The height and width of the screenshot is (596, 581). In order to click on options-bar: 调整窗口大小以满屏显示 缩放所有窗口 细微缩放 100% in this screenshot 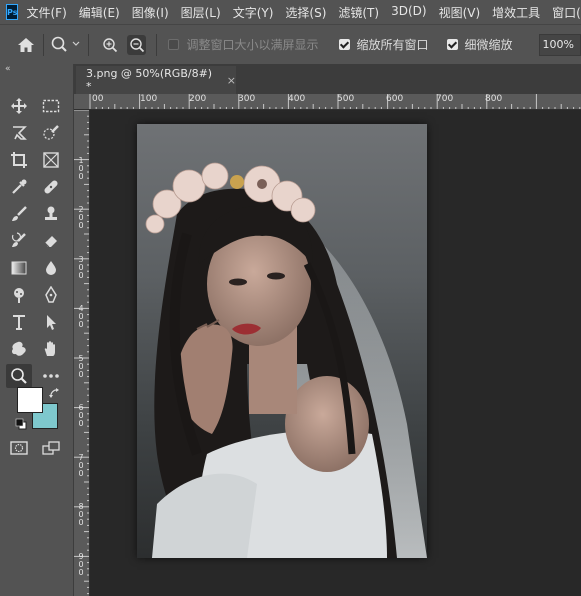, I will do `click(290, 44)`.